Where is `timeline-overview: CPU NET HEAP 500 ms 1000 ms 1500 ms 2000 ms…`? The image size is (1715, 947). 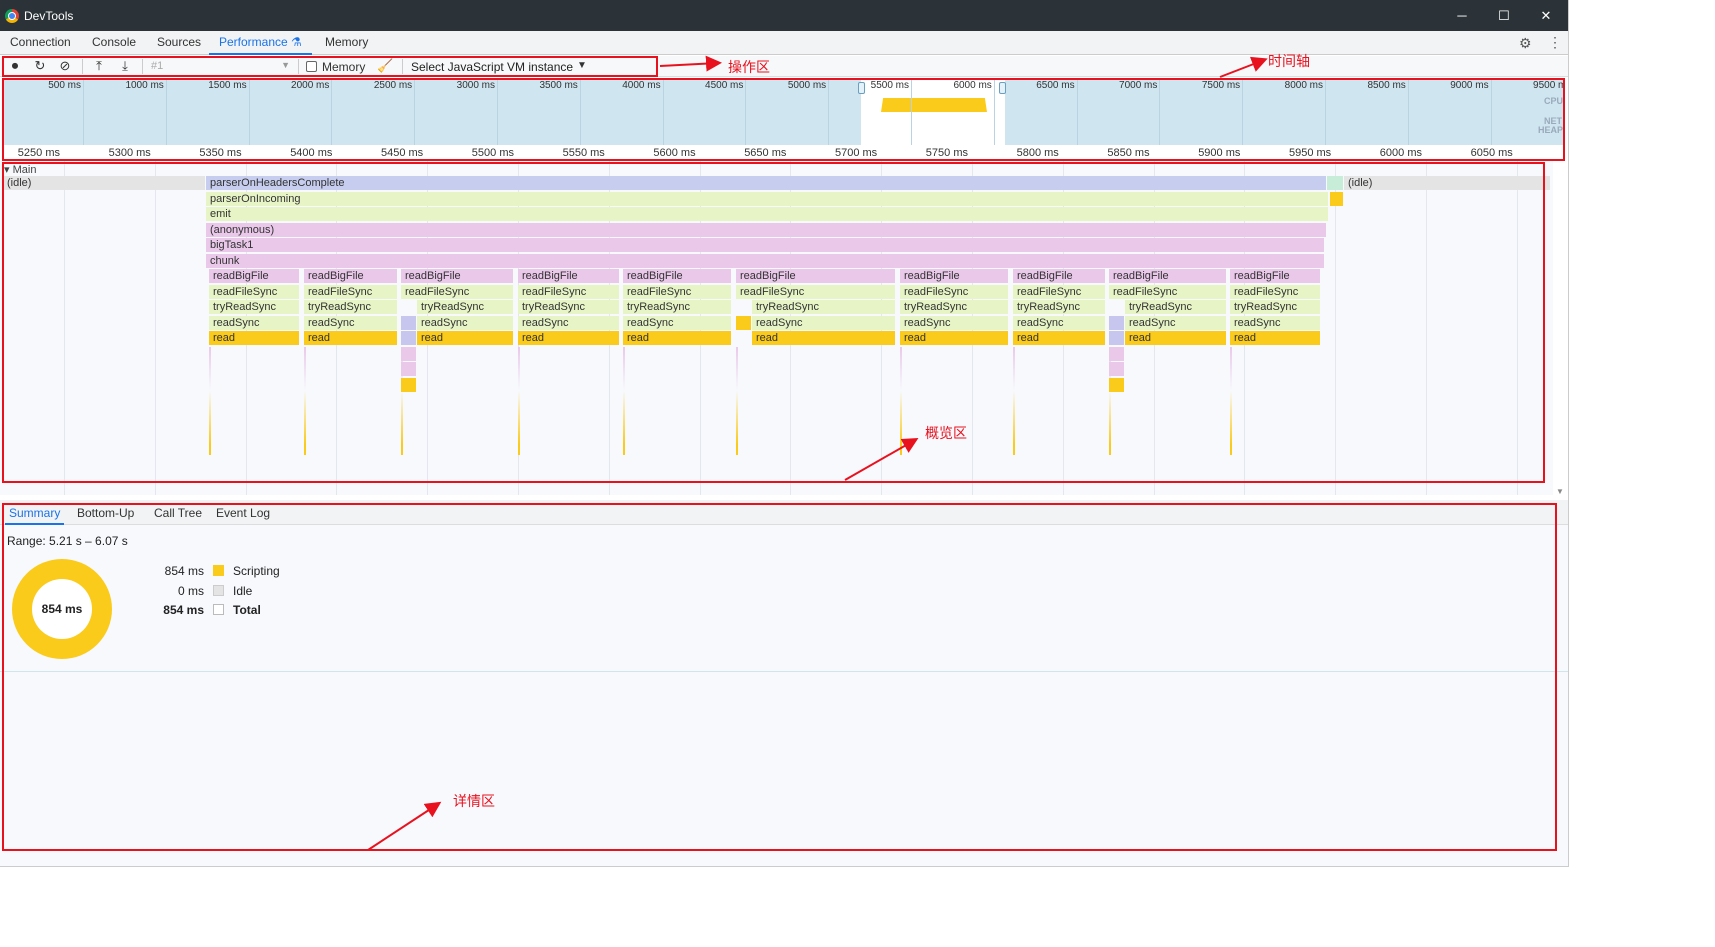 timeline-overview: CPU NET HEAP 500 ms 1000 ms 1500 ms 2000 ms… is located at coordinates (784, 112).